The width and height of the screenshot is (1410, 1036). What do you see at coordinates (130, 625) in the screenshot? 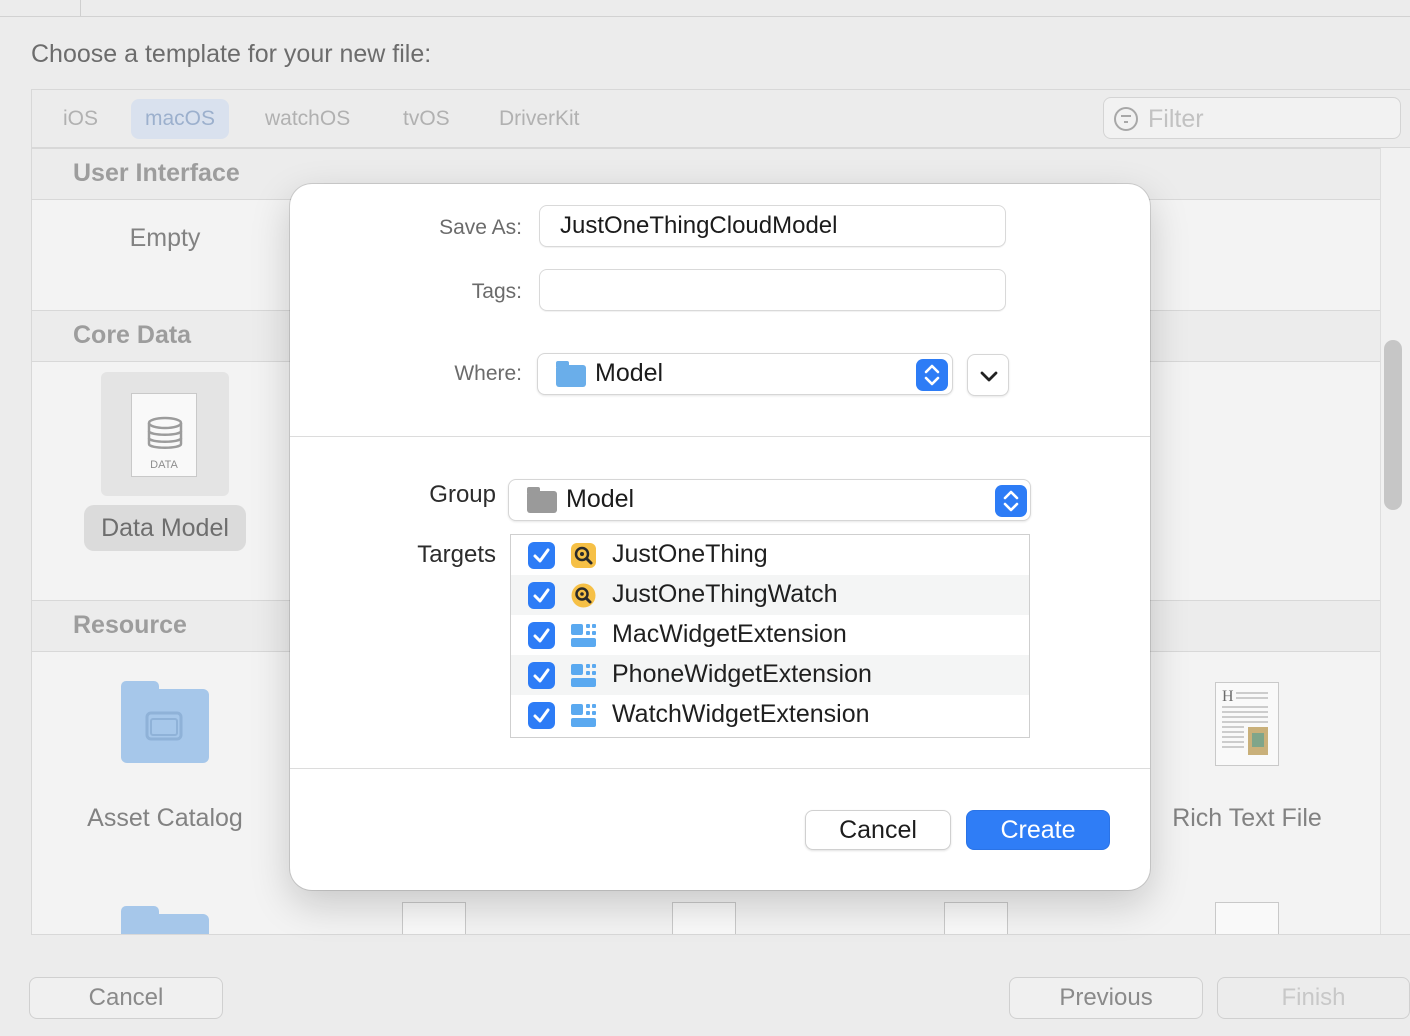
I see `section-title: Resource` at bounding box center [130, 625].